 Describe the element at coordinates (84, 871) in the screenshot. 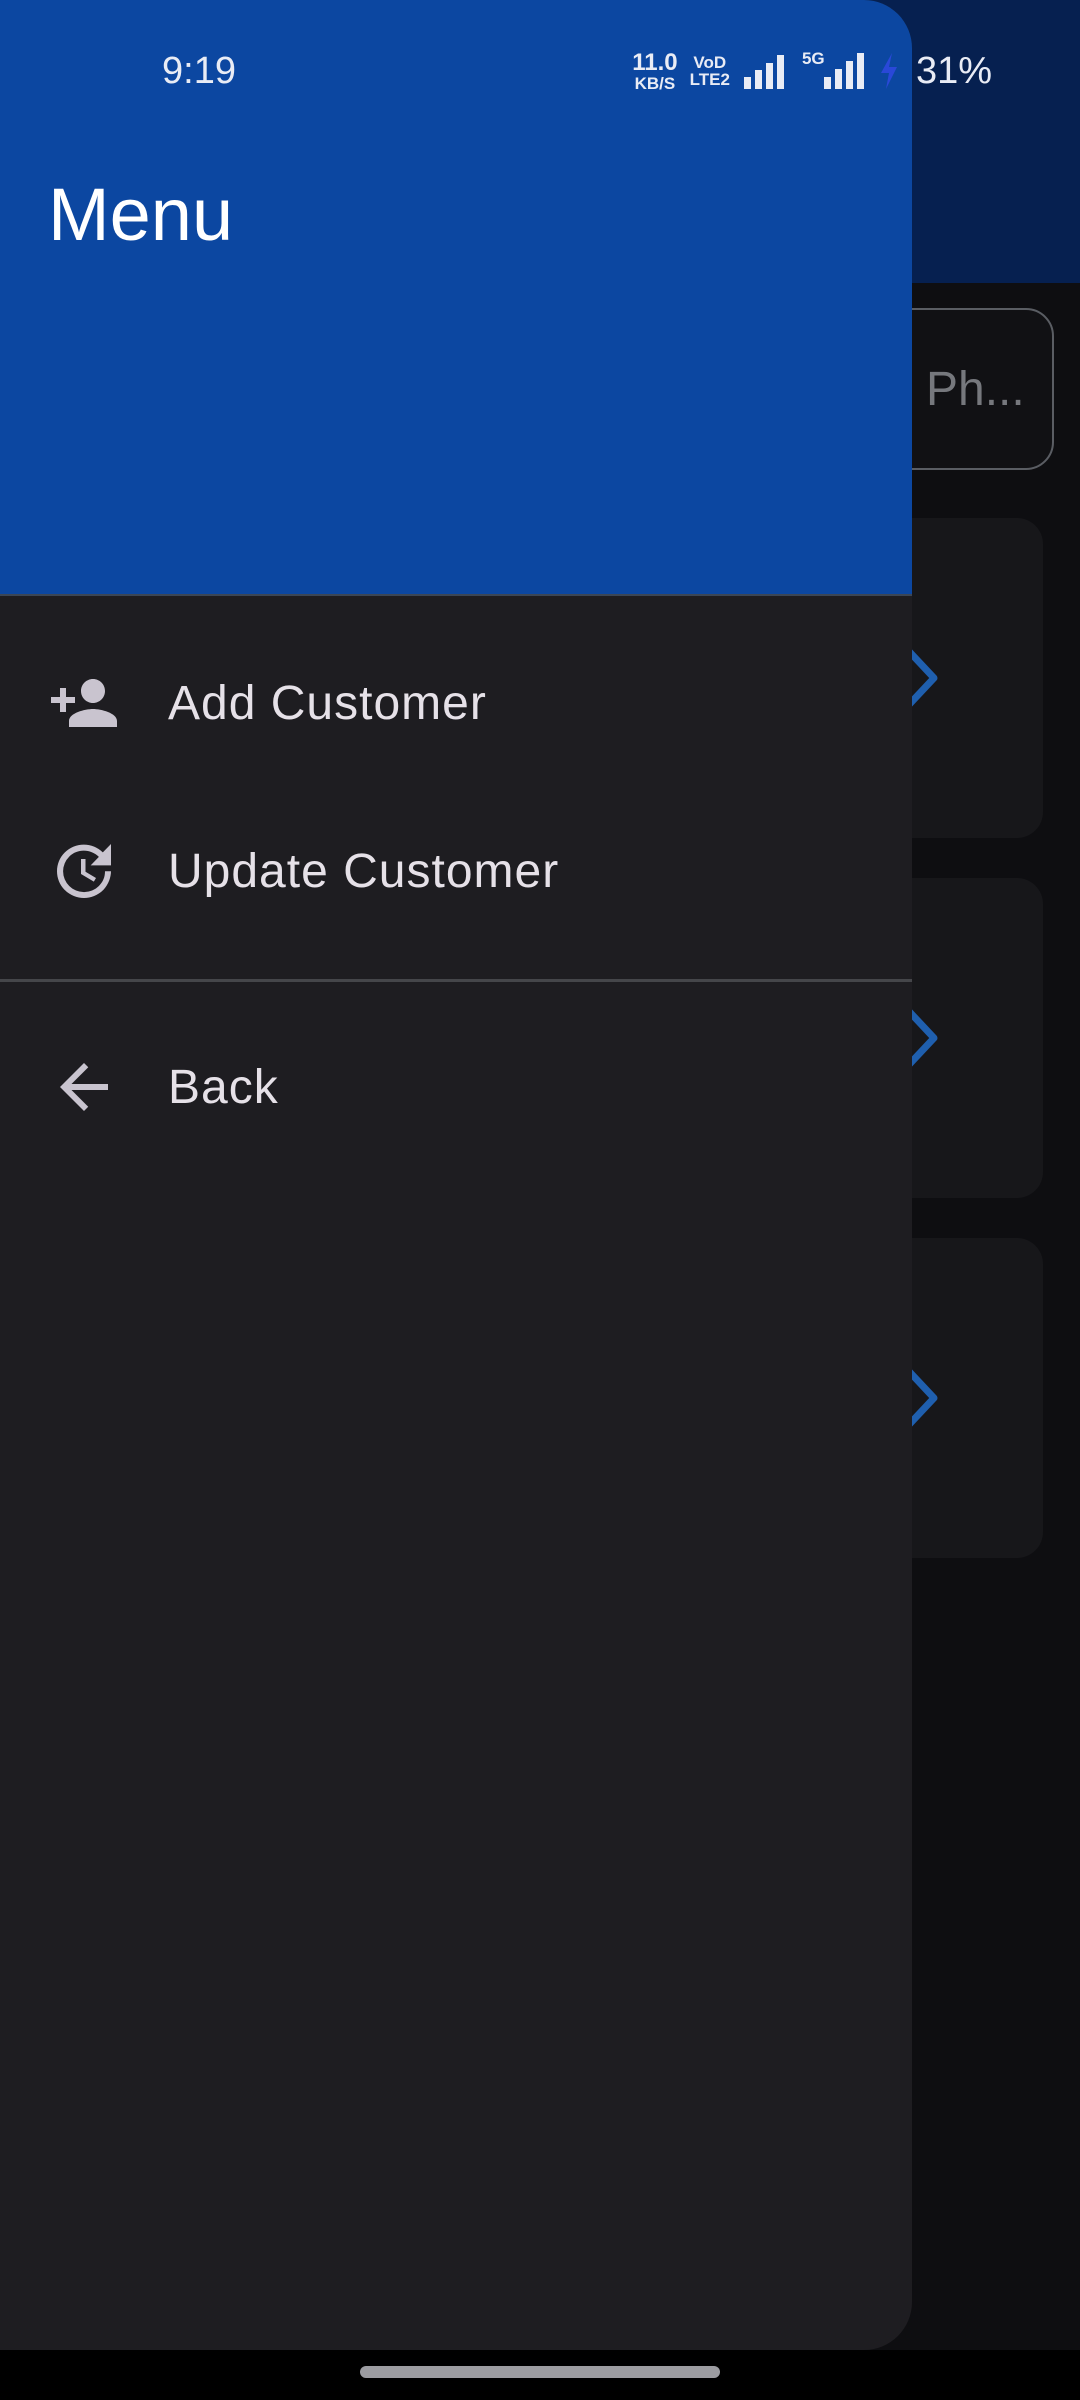

I see `update-icon` at that location.